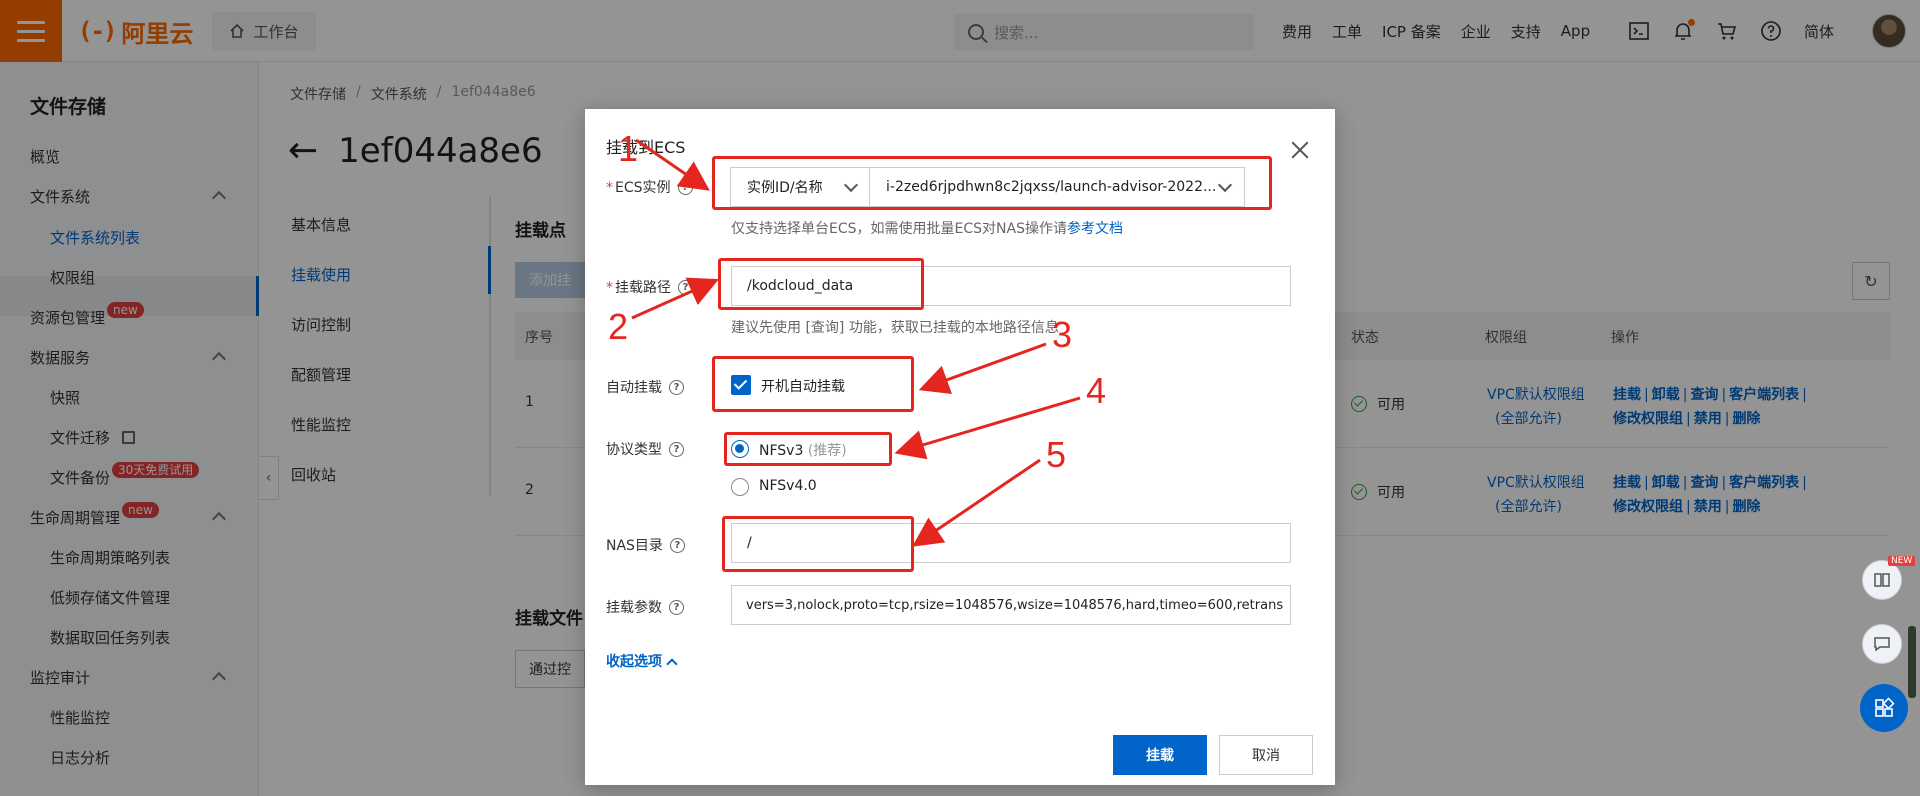  Describe the element at coordinates (895, 328) in the screenshot. I see `path-hint: 建议先使用 [查询] 功能，获取已挂载的本地路径信息` at that location.